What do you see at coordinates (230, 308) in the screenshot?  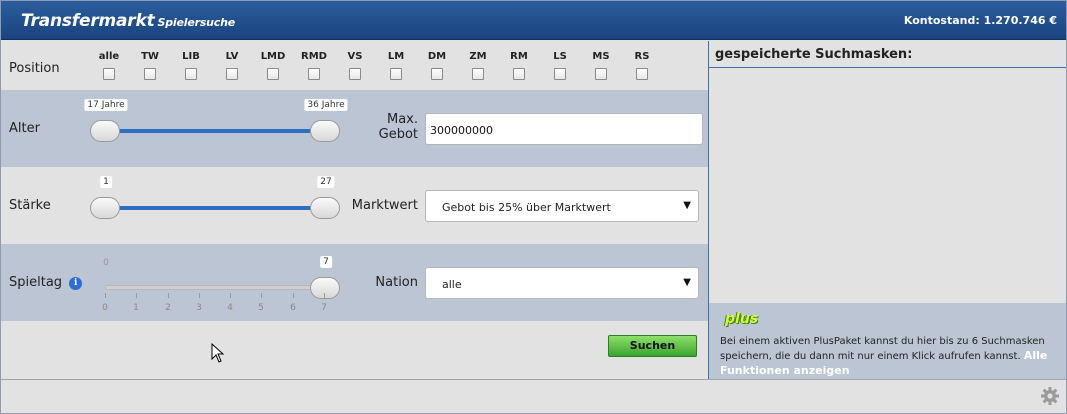 I see `matchday-tick-label: 4` at bounding box center [230, 308].